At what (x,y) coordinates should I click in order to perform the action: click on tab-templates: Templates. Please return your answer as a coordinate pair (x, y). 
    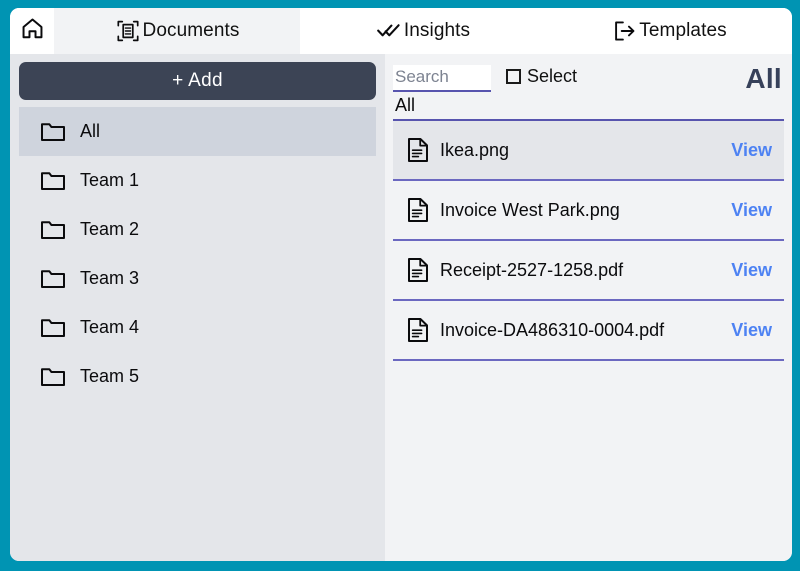
    Looking at the image, I should click on (669, 31).